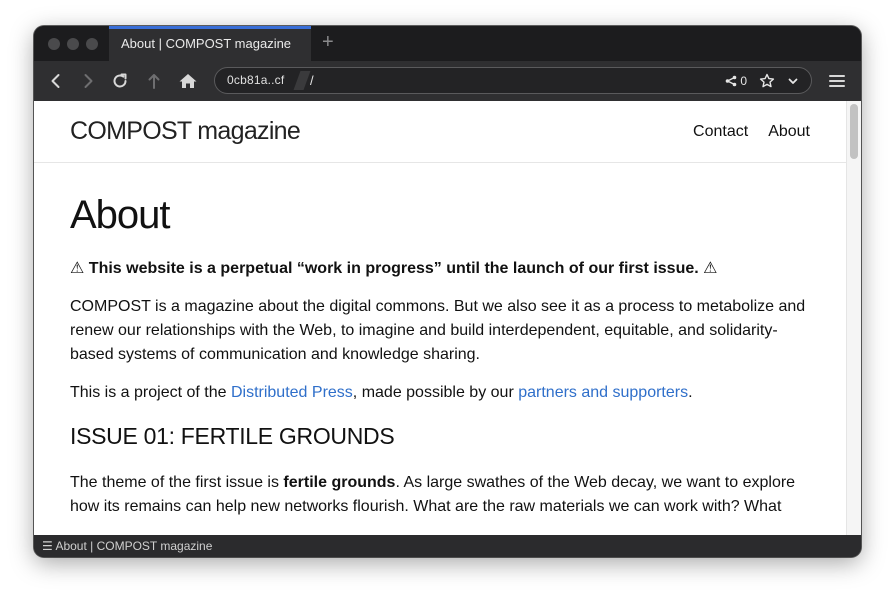 The image size is (895, 599). I want to click on reload-icon, so click(120, 80).